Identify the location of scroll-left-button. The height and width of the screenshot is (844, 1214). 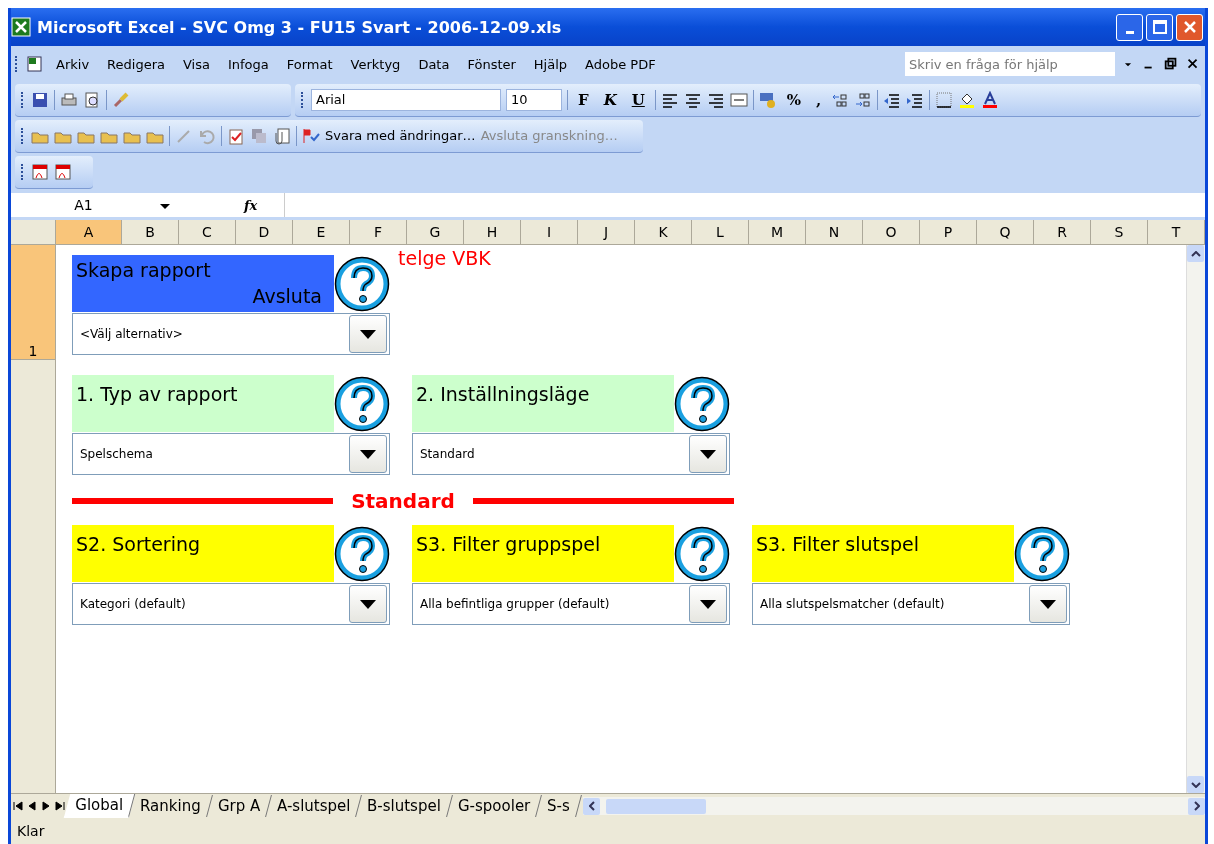
(592, 806).